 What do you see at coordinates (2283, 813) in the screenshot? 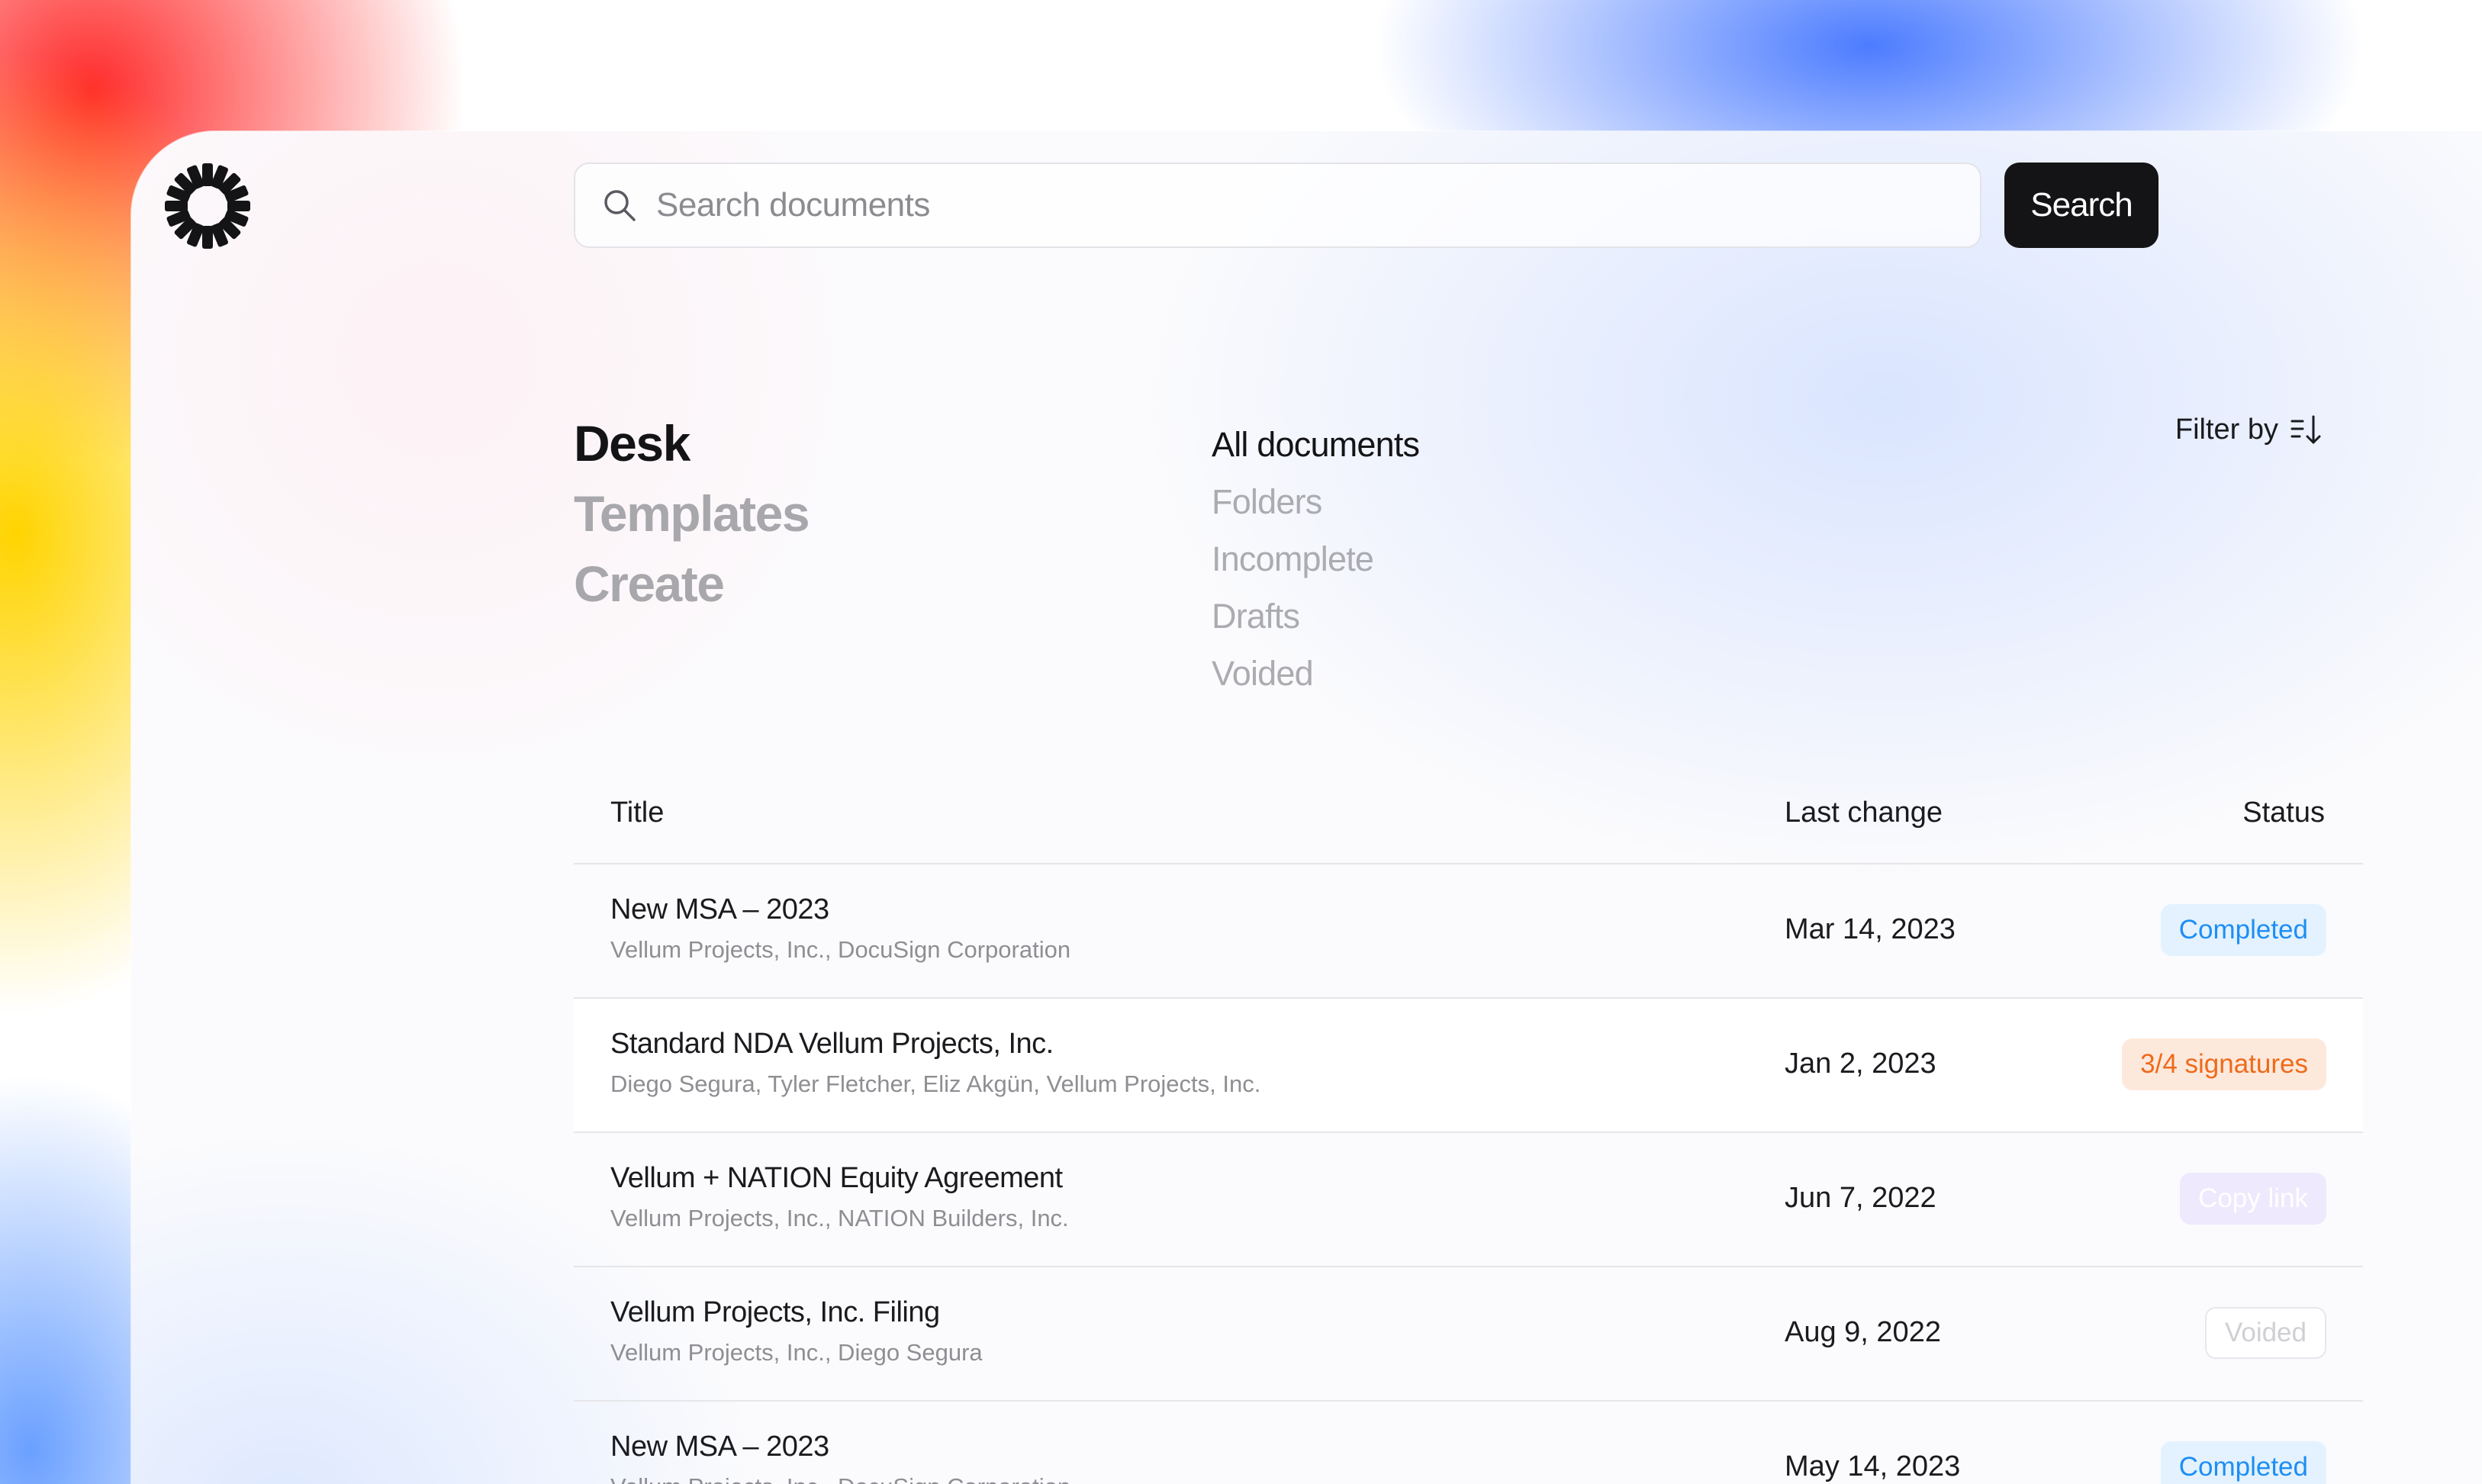
I see `column-header-status: Status` at bounding box center [2283, 813].